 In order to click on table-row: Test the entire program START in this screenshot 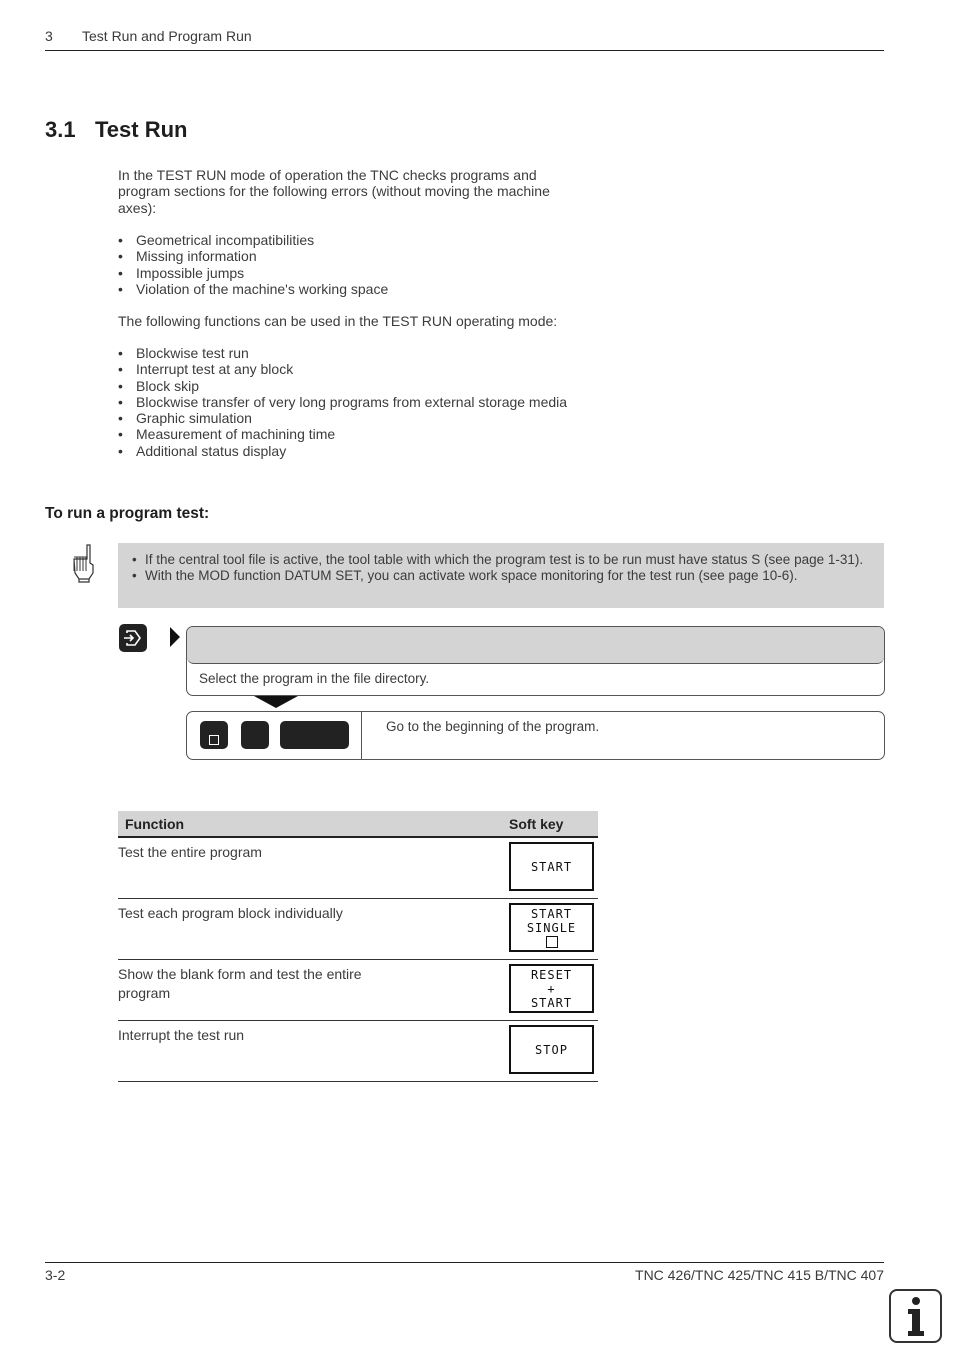, I will do `click(358, 868)`.